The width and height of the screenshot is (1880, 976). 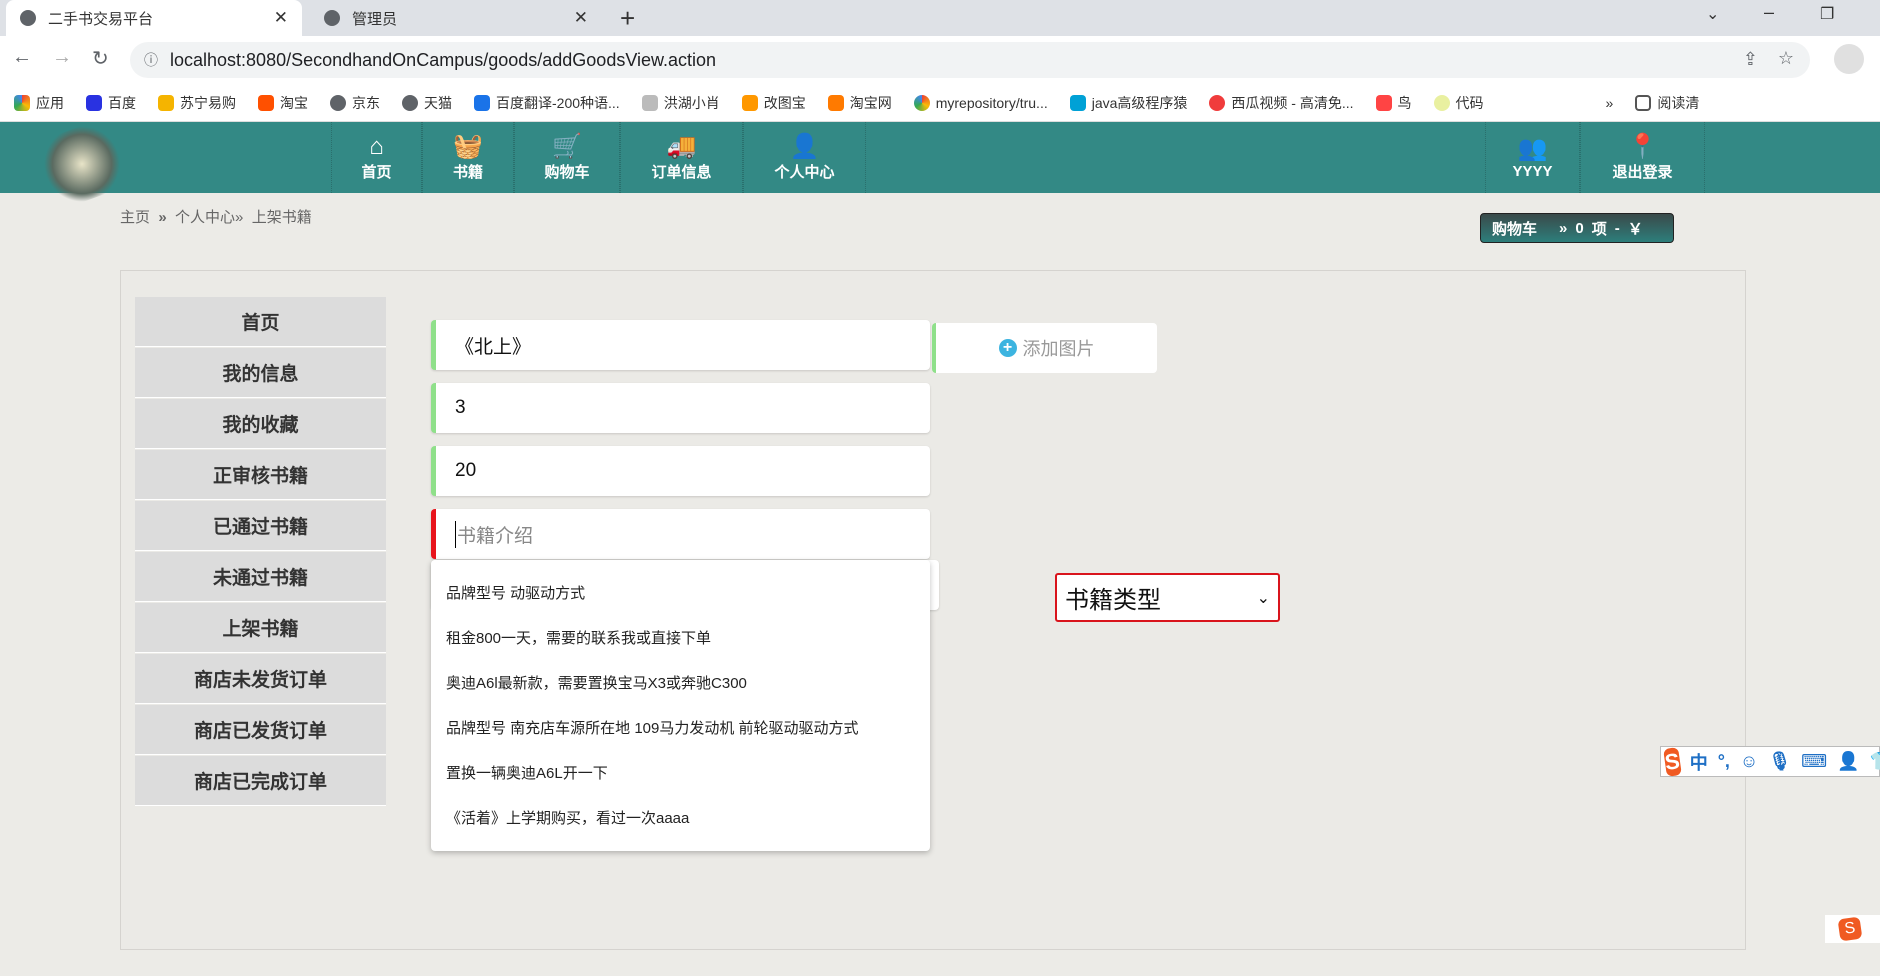 I want to click on bookmark: 改图宝, so click(x=773, y=103).